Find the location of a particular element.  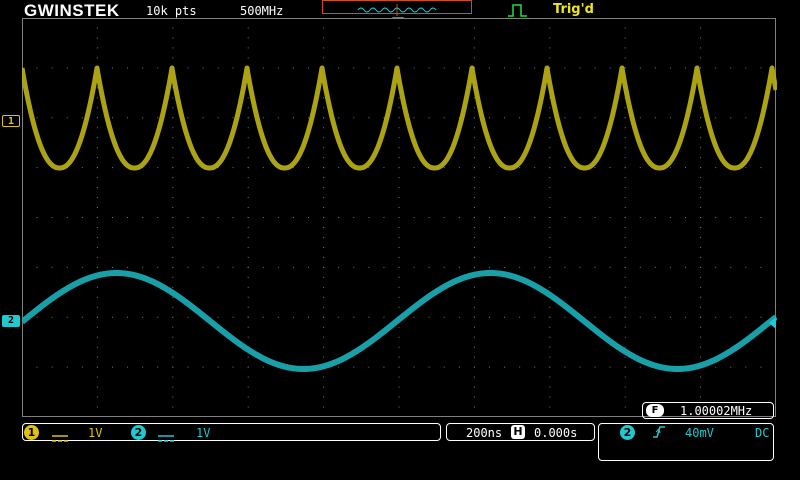

ch1-badge: 1 is located at coordinates (31, 432).